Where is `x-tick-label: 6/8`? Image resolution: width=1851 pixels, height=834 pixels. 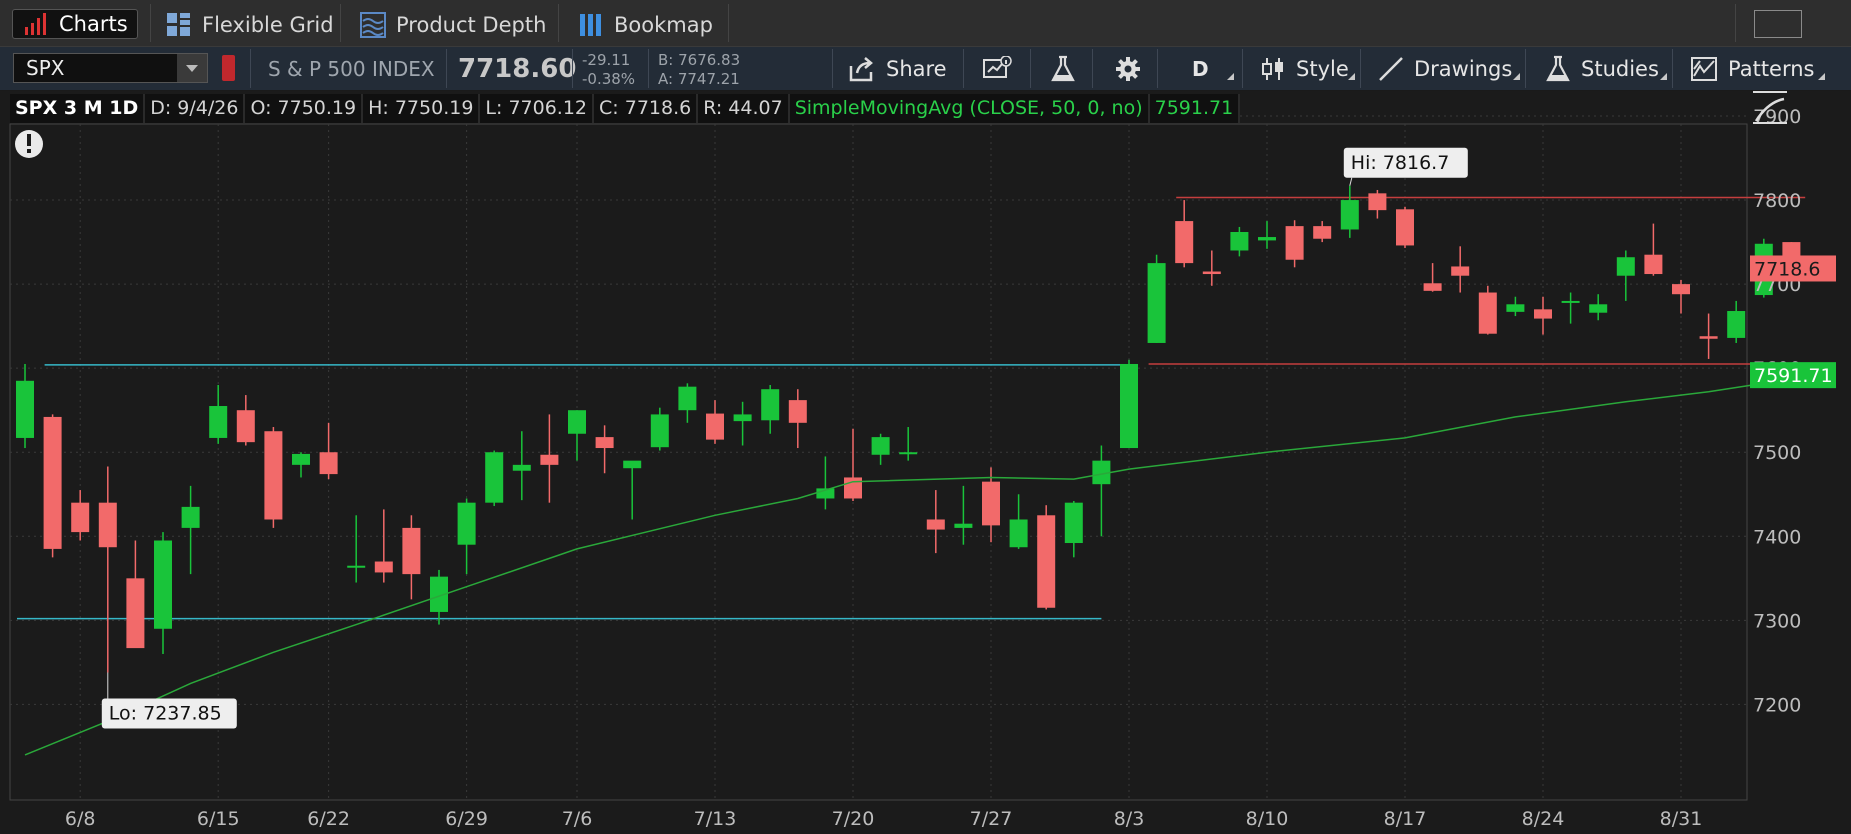
x-tick-label: 6/8 is located at coordinates (80, 819).